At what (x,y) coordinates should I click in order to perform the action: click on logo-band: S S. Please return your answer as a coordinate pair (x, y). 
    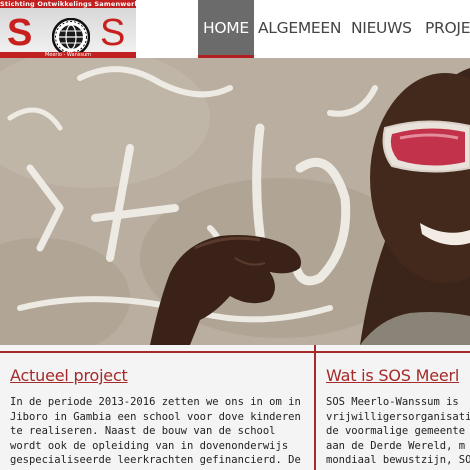
    Looking at the image, I should click on (68, 32).